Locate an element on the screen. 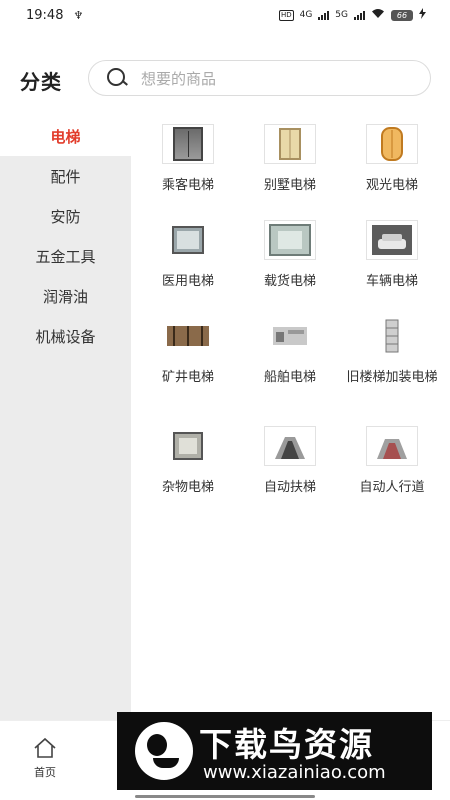 Image resolution: width=450 pixels, height=800 pixels. watermark-banner: 下载鸟资源 www.xiazainiao.com is located at coordinates (274, 751).